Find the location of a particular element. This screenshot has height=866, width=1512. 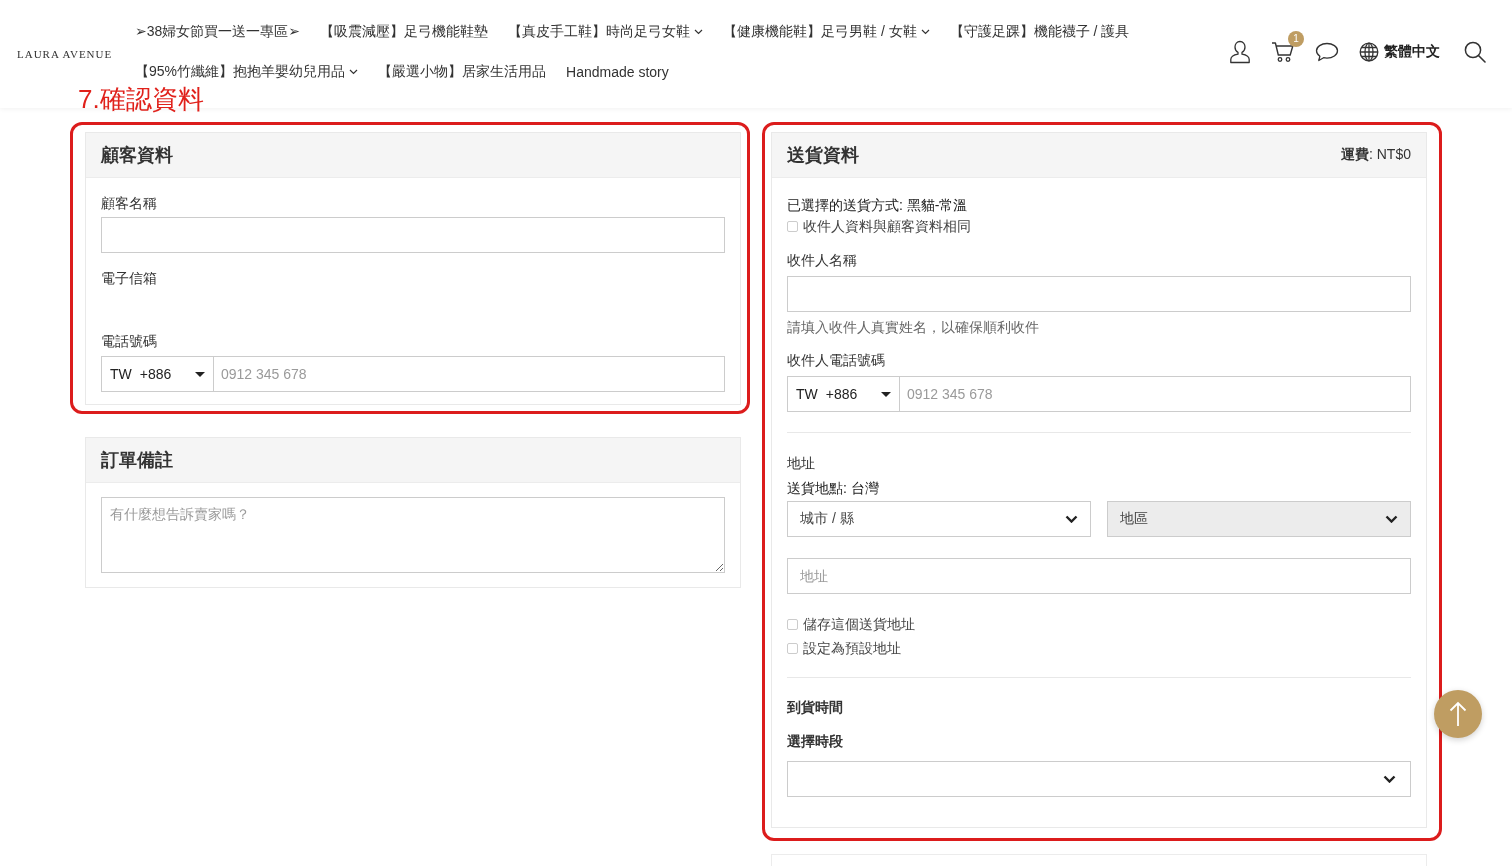

nav-link: 【嚴選小物】居家生活用品 is located at coordinates (462, 72).